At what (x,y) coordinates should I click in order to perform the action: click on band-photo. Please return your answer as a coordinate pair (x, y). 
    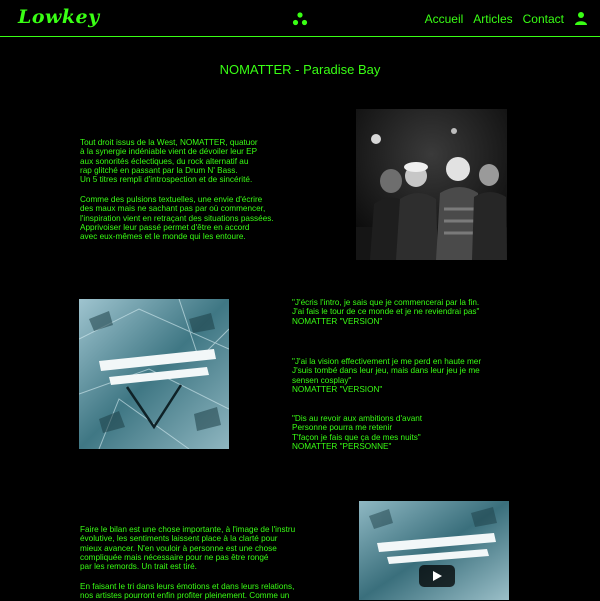
    Looking at the image, I should click on (431, 184).